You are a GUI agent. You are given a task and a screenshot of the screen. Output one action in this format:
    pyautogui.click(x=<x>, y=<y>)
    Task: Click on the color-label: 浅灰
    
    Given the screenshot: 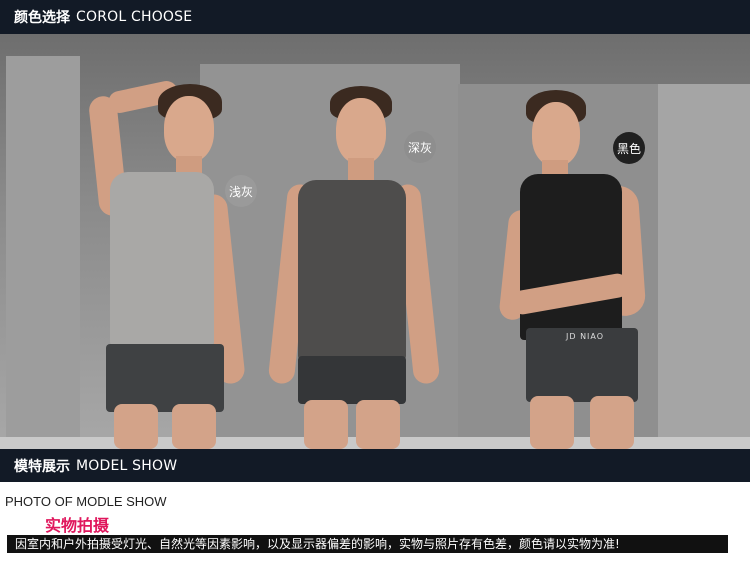 What is the action you would take?
    pyautogui.click(x=240, y=191)
    